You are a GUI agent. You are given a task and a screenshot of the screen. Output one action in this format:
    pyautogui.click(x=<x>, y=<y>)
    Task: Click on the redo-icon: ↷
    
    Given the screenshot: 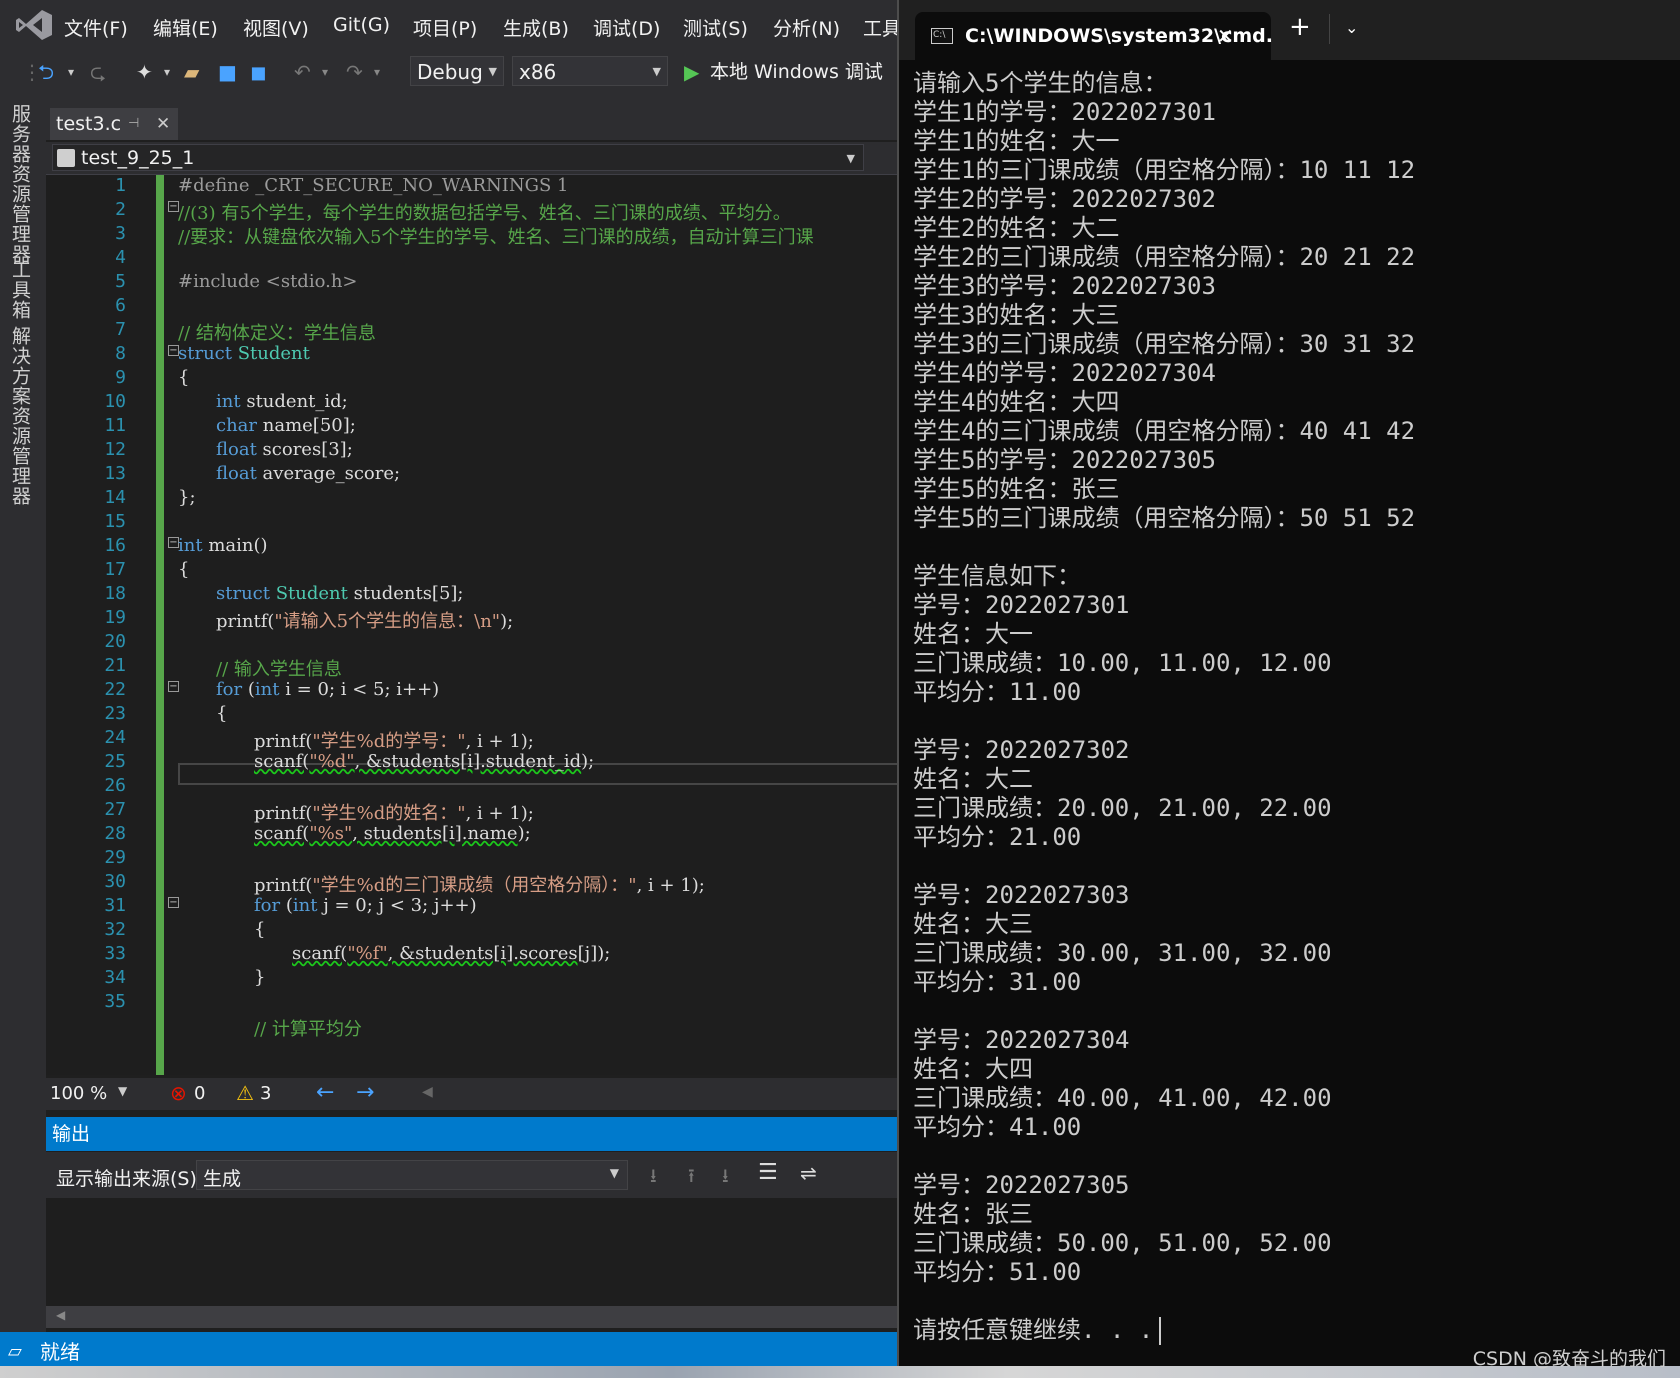 What is the action you would take?
    pyautogui.click(x=354, y=72)
    